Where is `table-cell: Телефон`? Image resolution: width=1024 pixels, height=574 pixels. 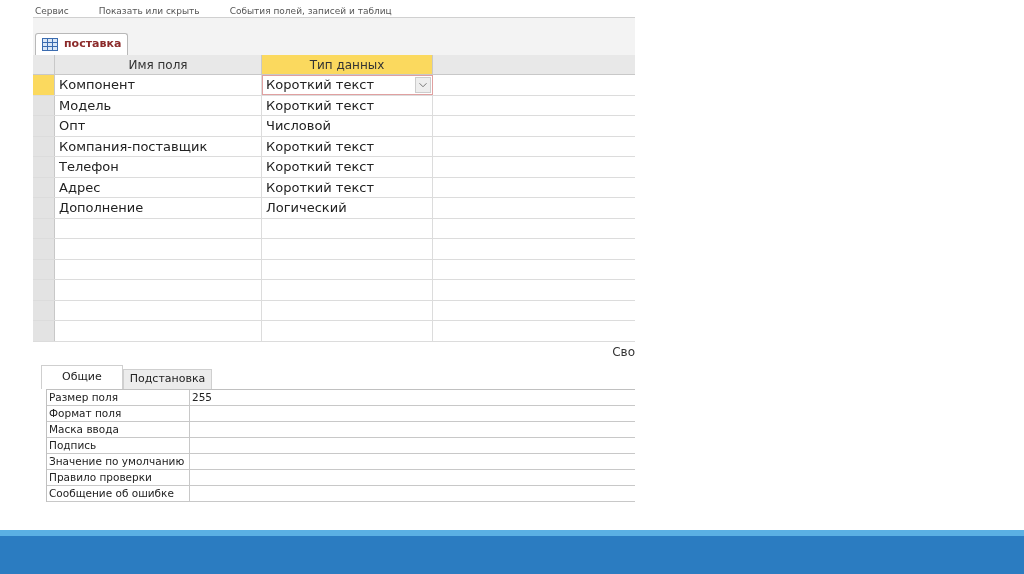
table-cell: Телефон is located at coordinates (158, 167).